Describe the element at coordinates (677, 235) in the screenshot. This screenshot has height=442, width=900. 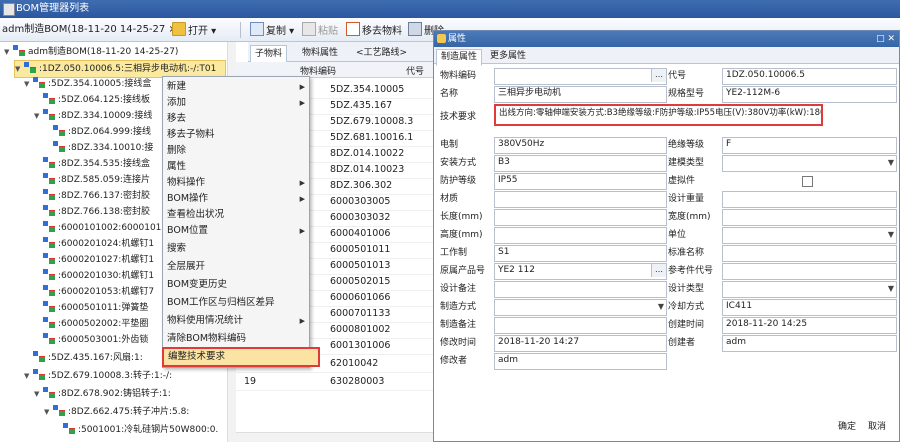
I see `label-unit: 单位` at that location.